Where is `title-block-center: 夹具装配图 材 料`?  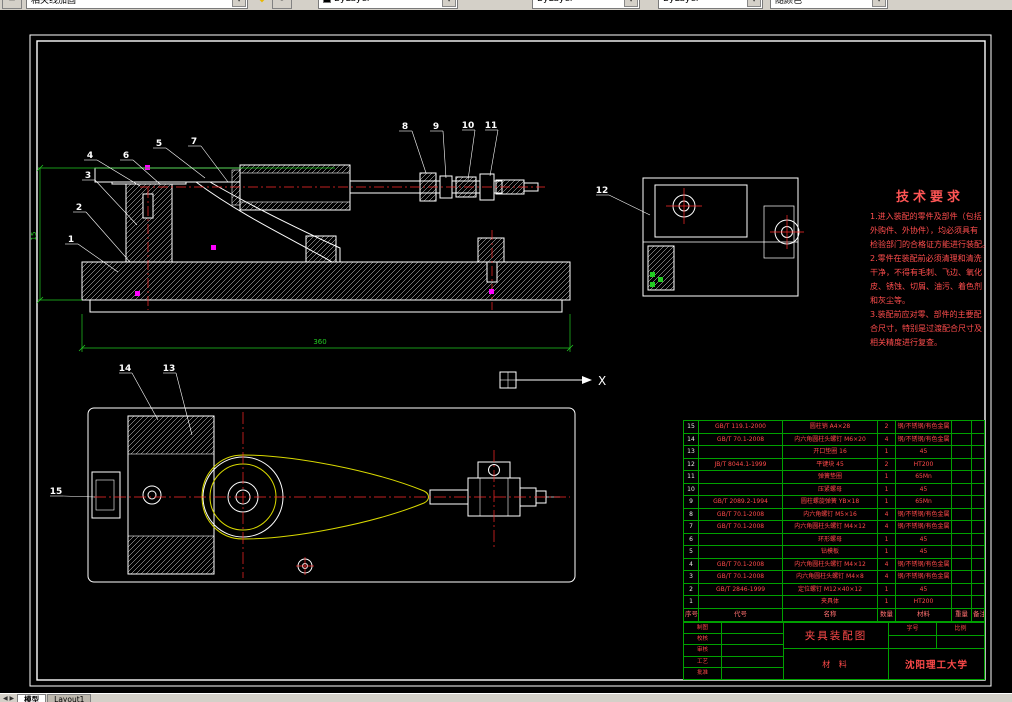 title-block-center: 夹具装配图 材 料 is located at coordinates (836, 651).